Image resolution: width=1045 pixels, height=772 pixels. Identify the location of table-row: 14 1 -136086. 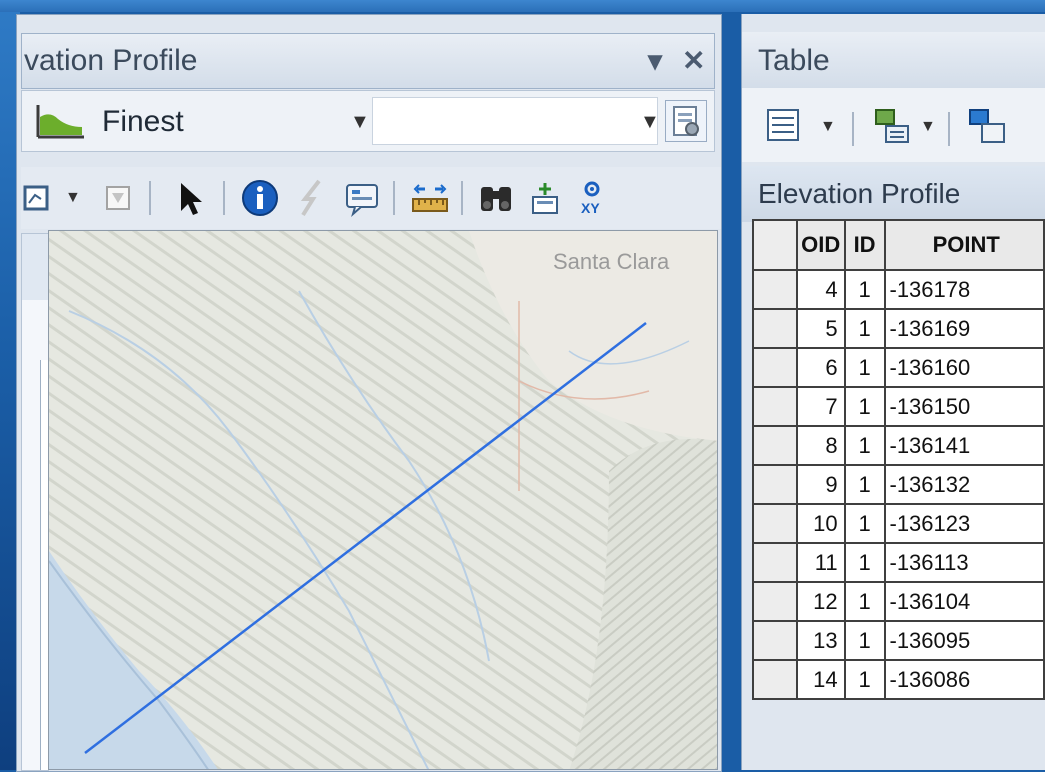
(898, 679).